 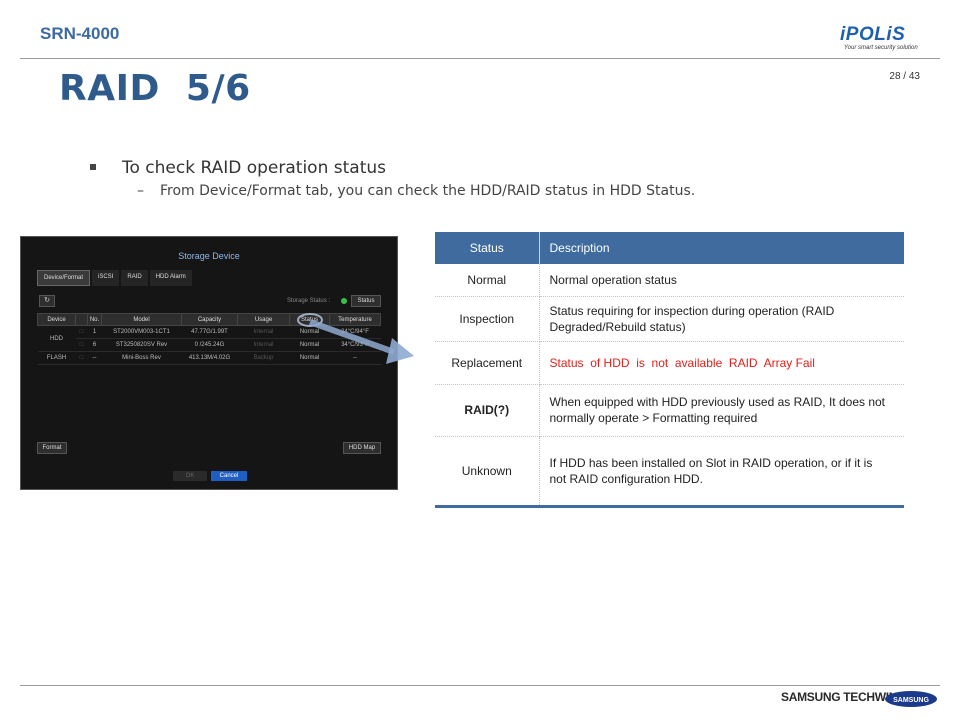 I want to click on refresh-icon: ↻, so click(x=47, y=300).